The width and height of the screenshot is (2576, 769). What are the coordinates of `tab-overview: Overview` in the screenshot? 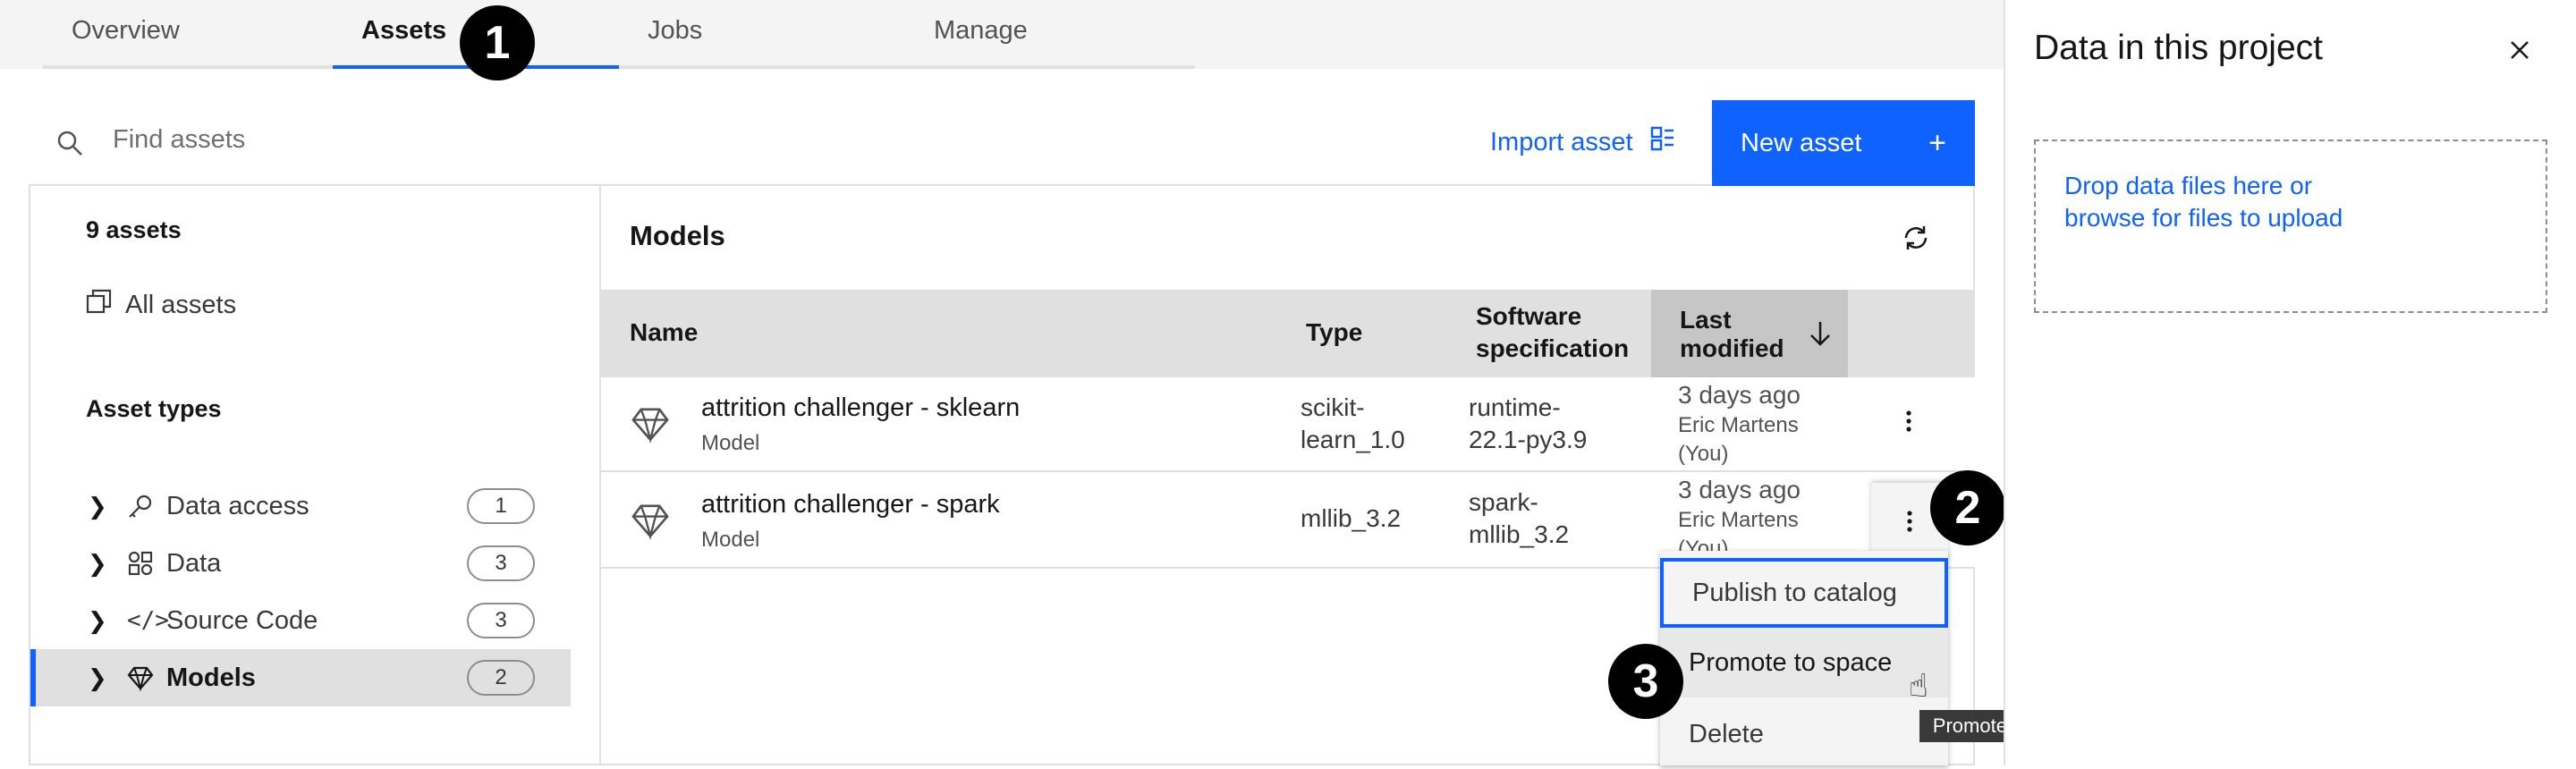 It's located at (188, 35).